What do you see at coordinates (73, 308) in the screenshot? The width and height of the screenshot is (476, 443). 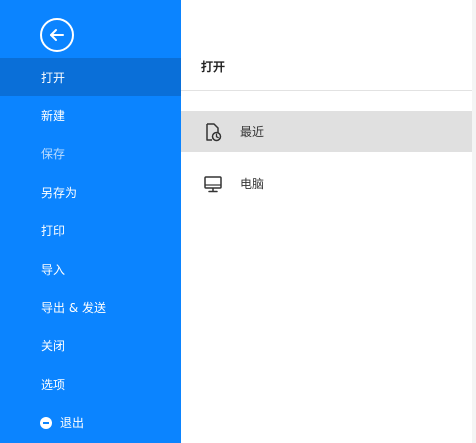 I see `sidebar-item-label: 导出 & 发送` at bounding box center [73, 308].